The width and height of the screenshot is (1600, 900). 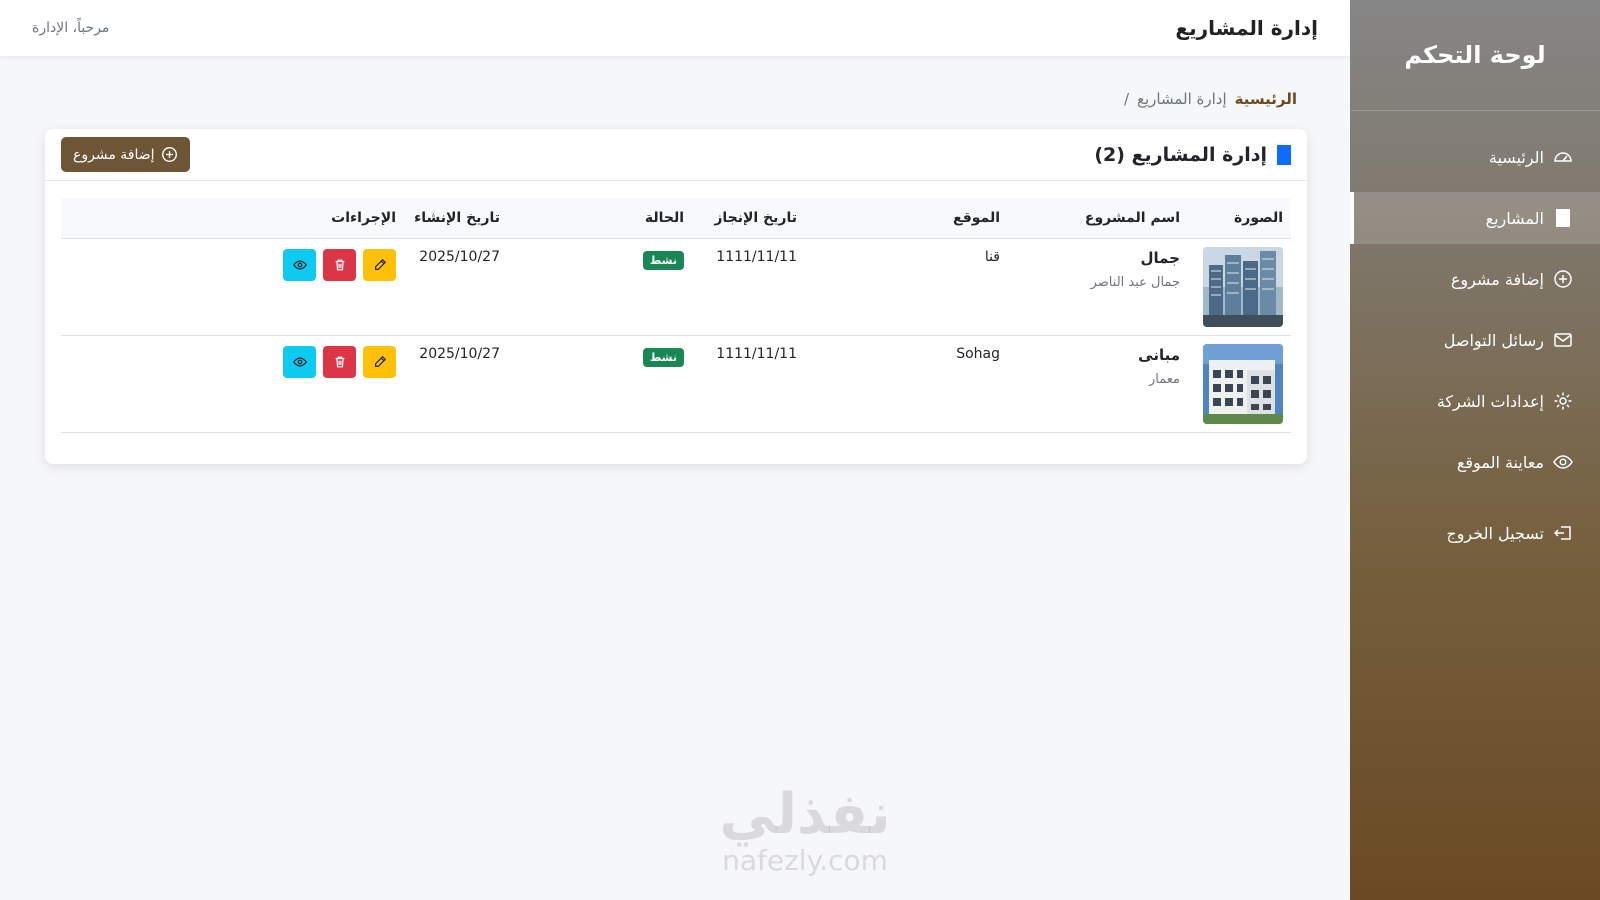 I want to click on column-header-status: الحالة, so click(x=600, y=218).